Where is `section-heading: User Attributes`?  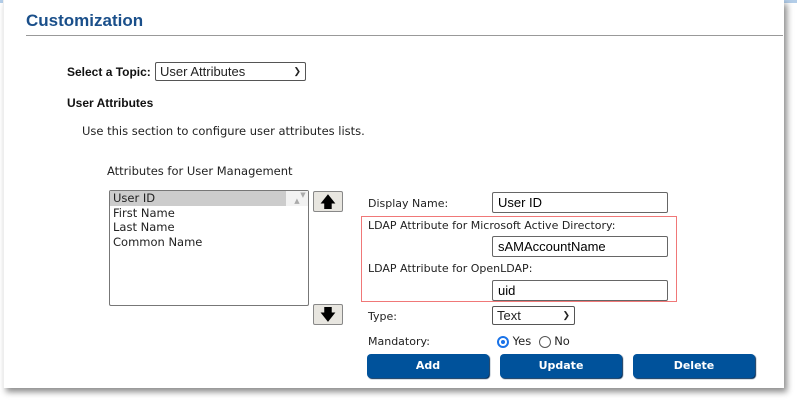
section-heading: User Attributes is located at coordinates (110, 103).